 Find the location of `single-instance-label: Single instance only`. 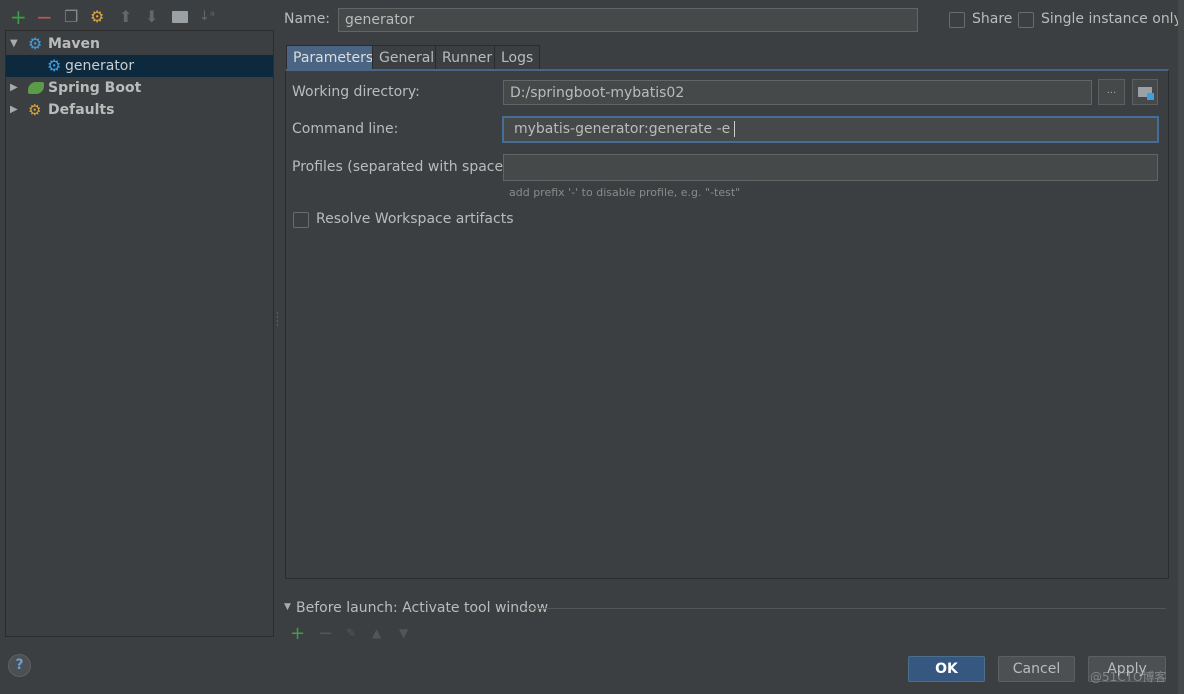

single-instance-label: Single instance only is located at coordinates (1111, 19).